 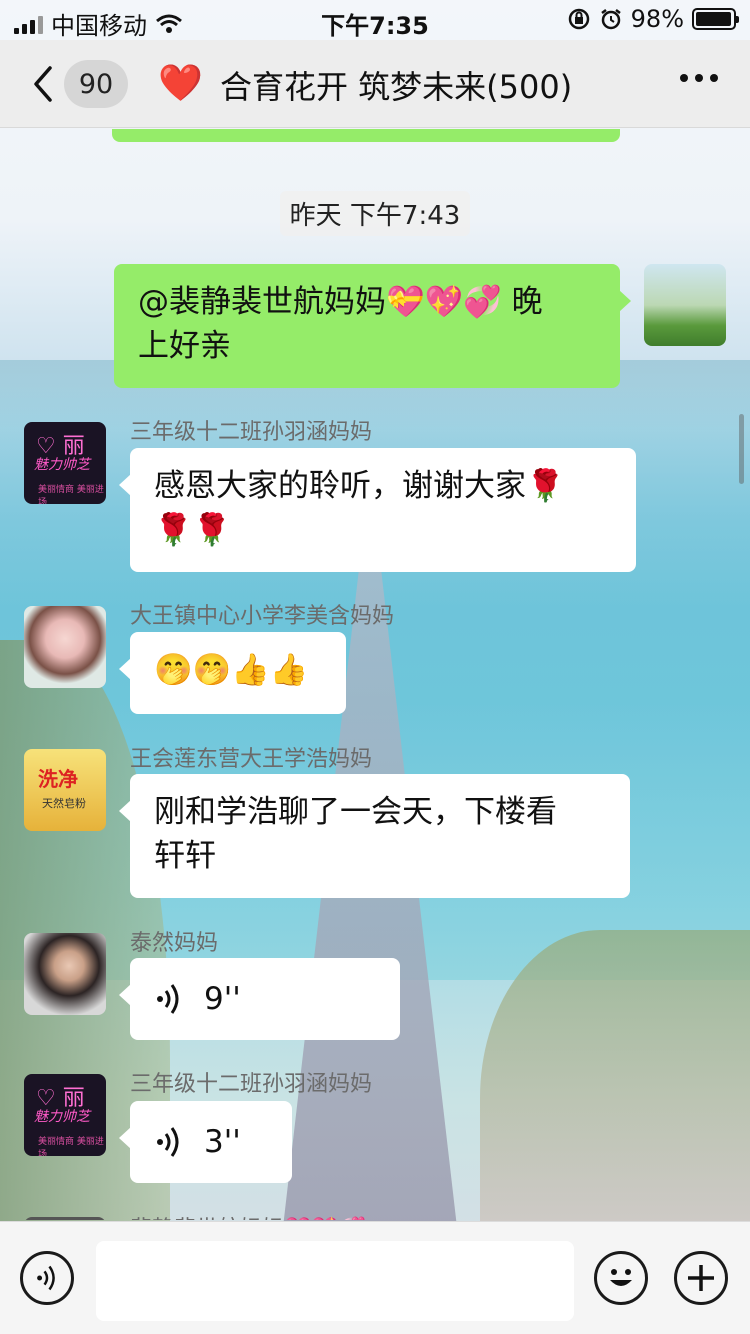 What do you see at coordinates (396, 85) in the screenshot?
I see `chat-title: 合育花开 筑梦未来(500)` at bounding box center [396, 85].